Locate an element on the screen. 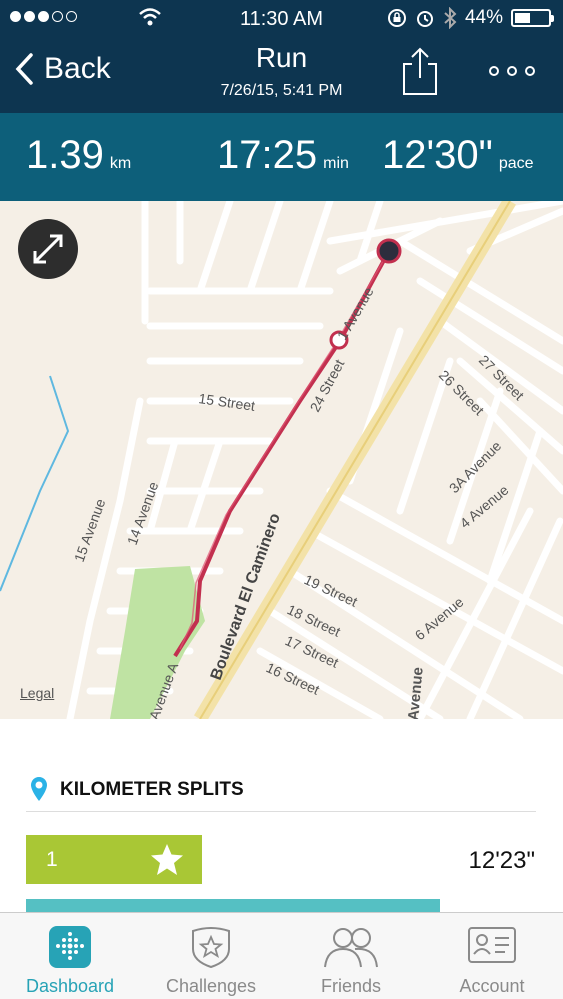 This screenshot has width=563, height=999. share-button is located at coordinates (420, 71).